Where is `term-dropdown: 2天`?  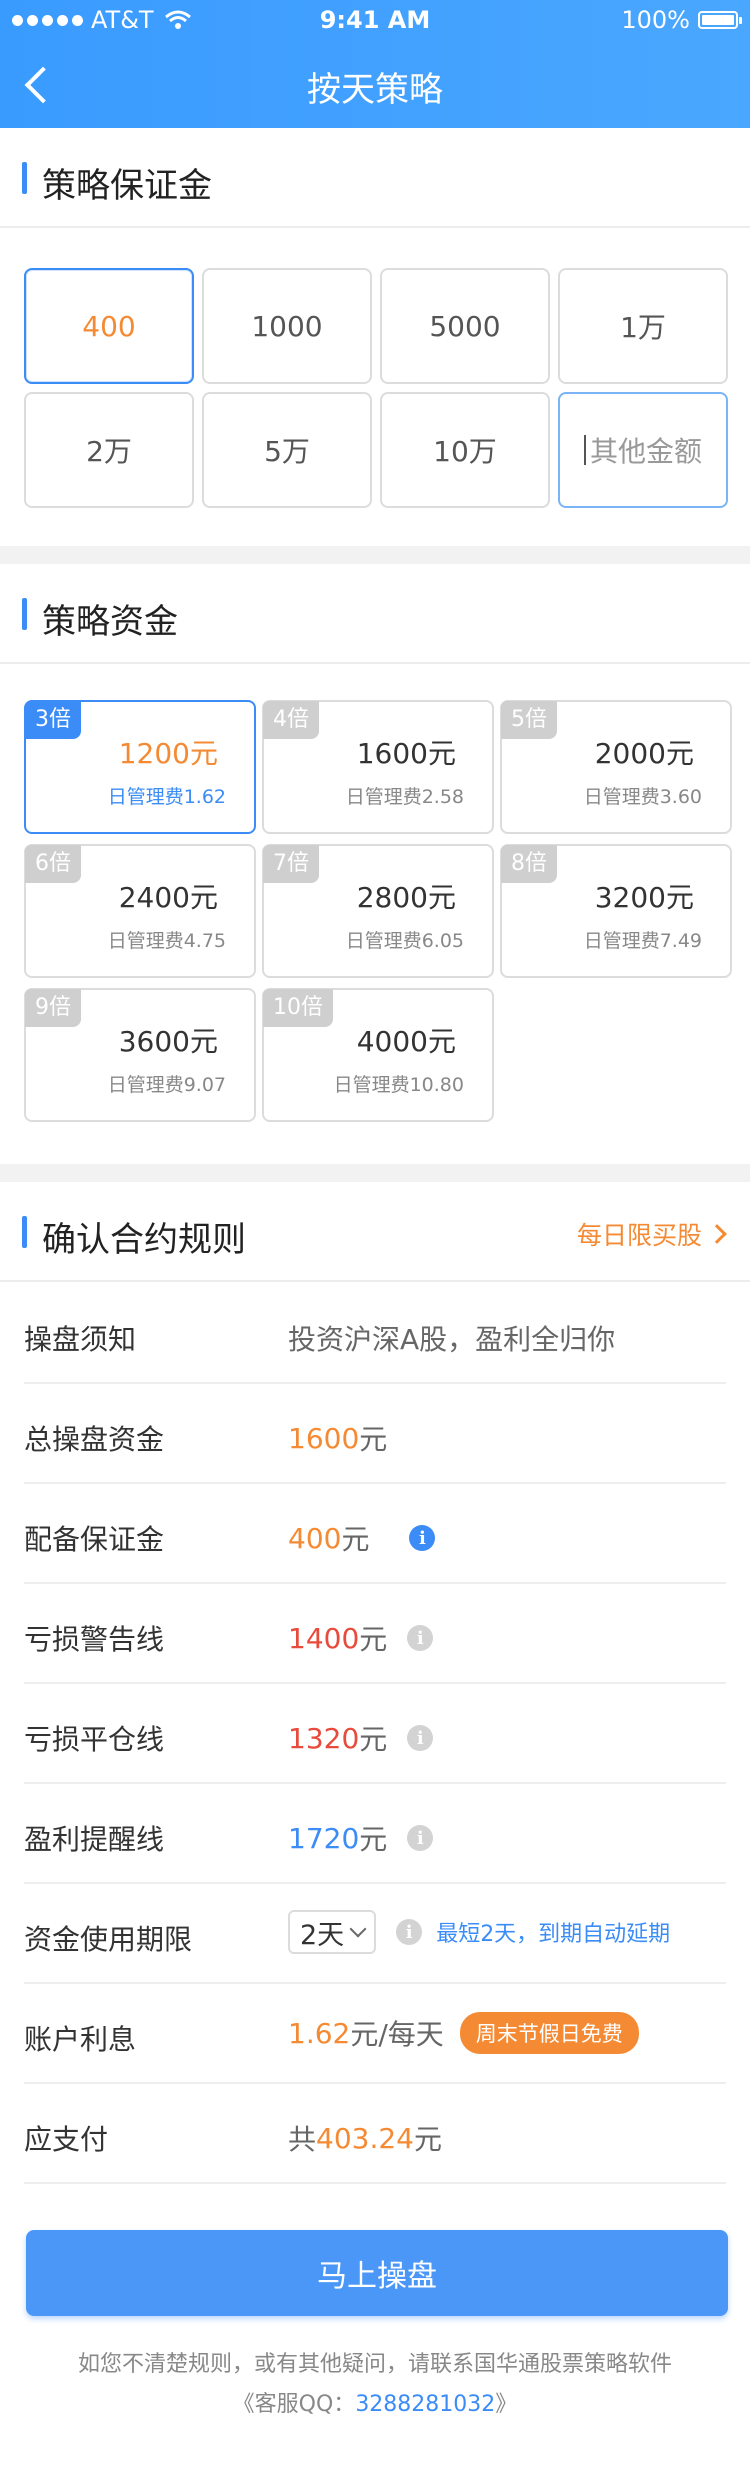 term-dropdown: 2天 is located at coordinates (332, 1932).